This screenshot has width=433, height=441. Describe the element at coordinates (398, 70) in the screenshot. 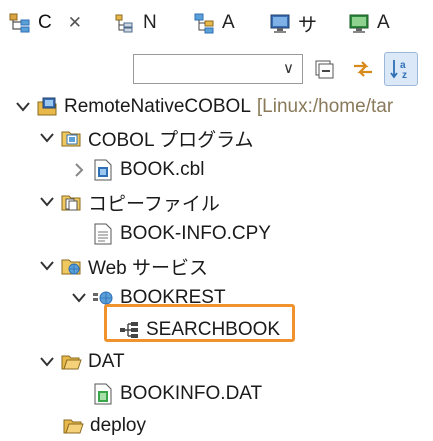

I see `sort-az-icon: a z` at that location.